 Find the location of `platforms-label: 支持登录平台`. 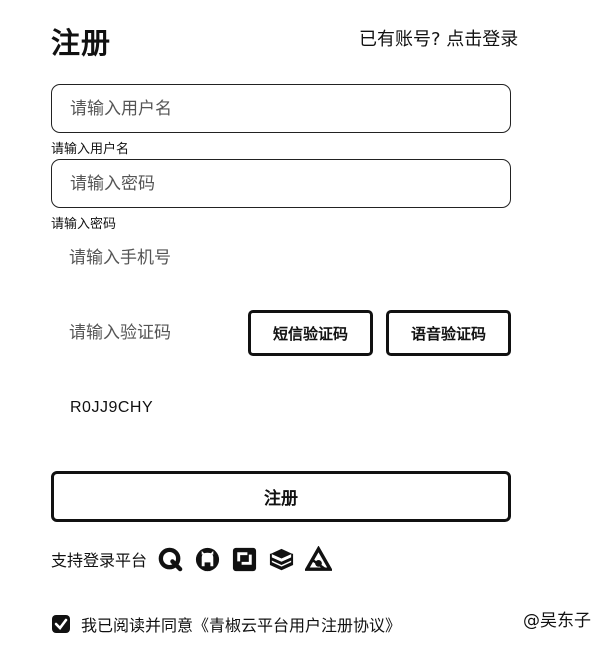

platforms-label: 支持登录平台 is located at coordinates (99, 560).